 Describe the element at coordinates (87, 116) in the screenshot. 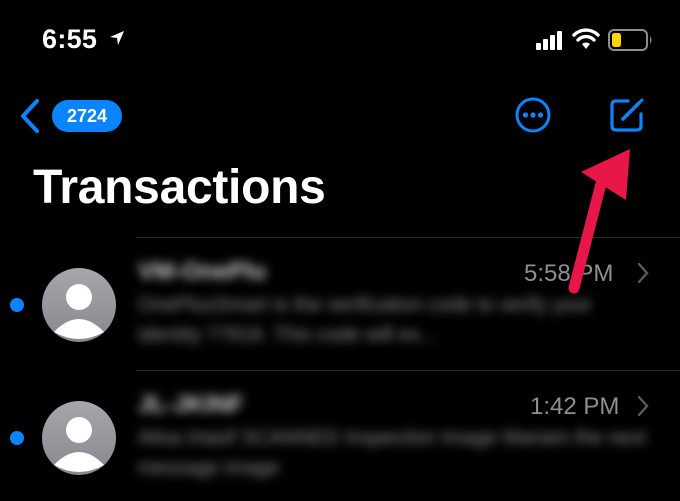

I see `back-count-badge: 2724` at that location.